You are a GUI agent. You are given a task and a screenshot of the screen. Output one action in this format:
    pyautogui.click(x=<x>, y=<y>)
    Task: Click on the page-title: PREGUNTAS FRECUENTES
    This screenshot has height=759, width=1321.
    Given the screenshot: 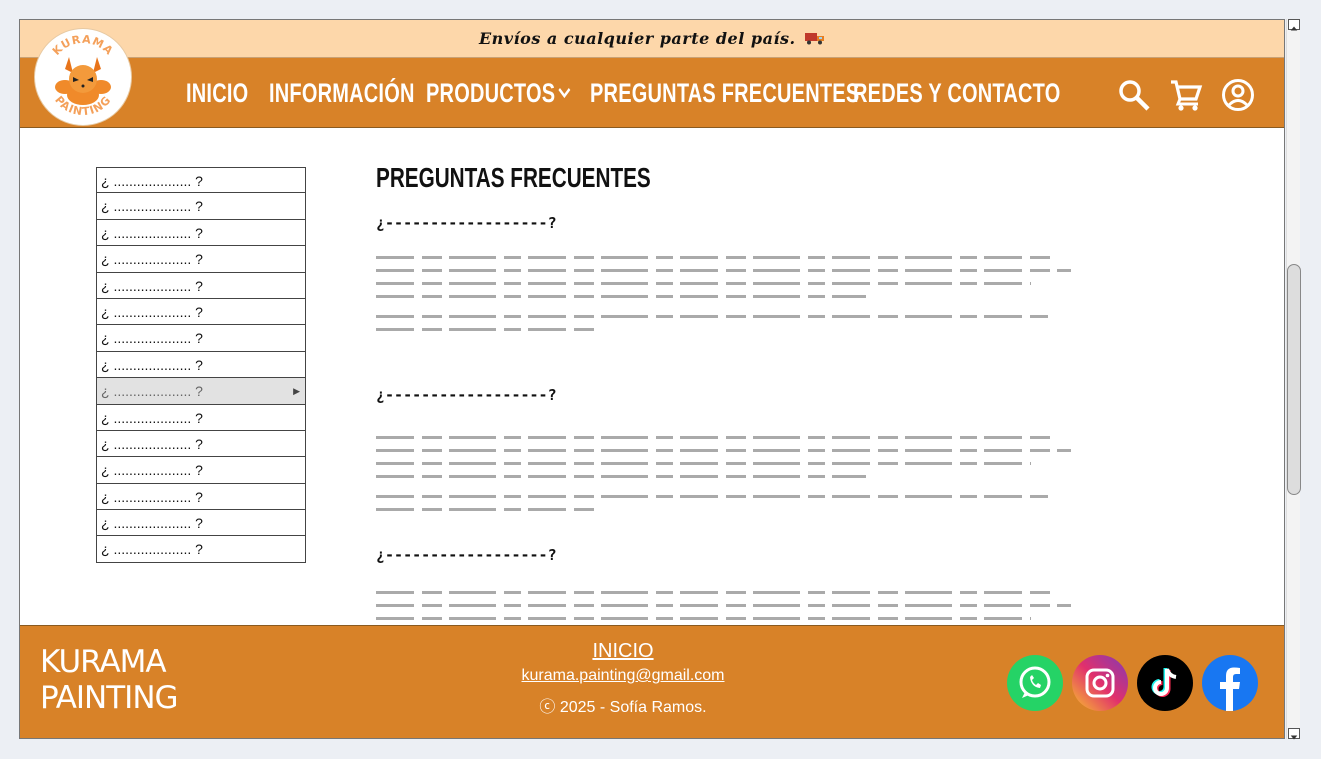 What is the action you would take?
    pyautogui.click(x=513, y=177)
    